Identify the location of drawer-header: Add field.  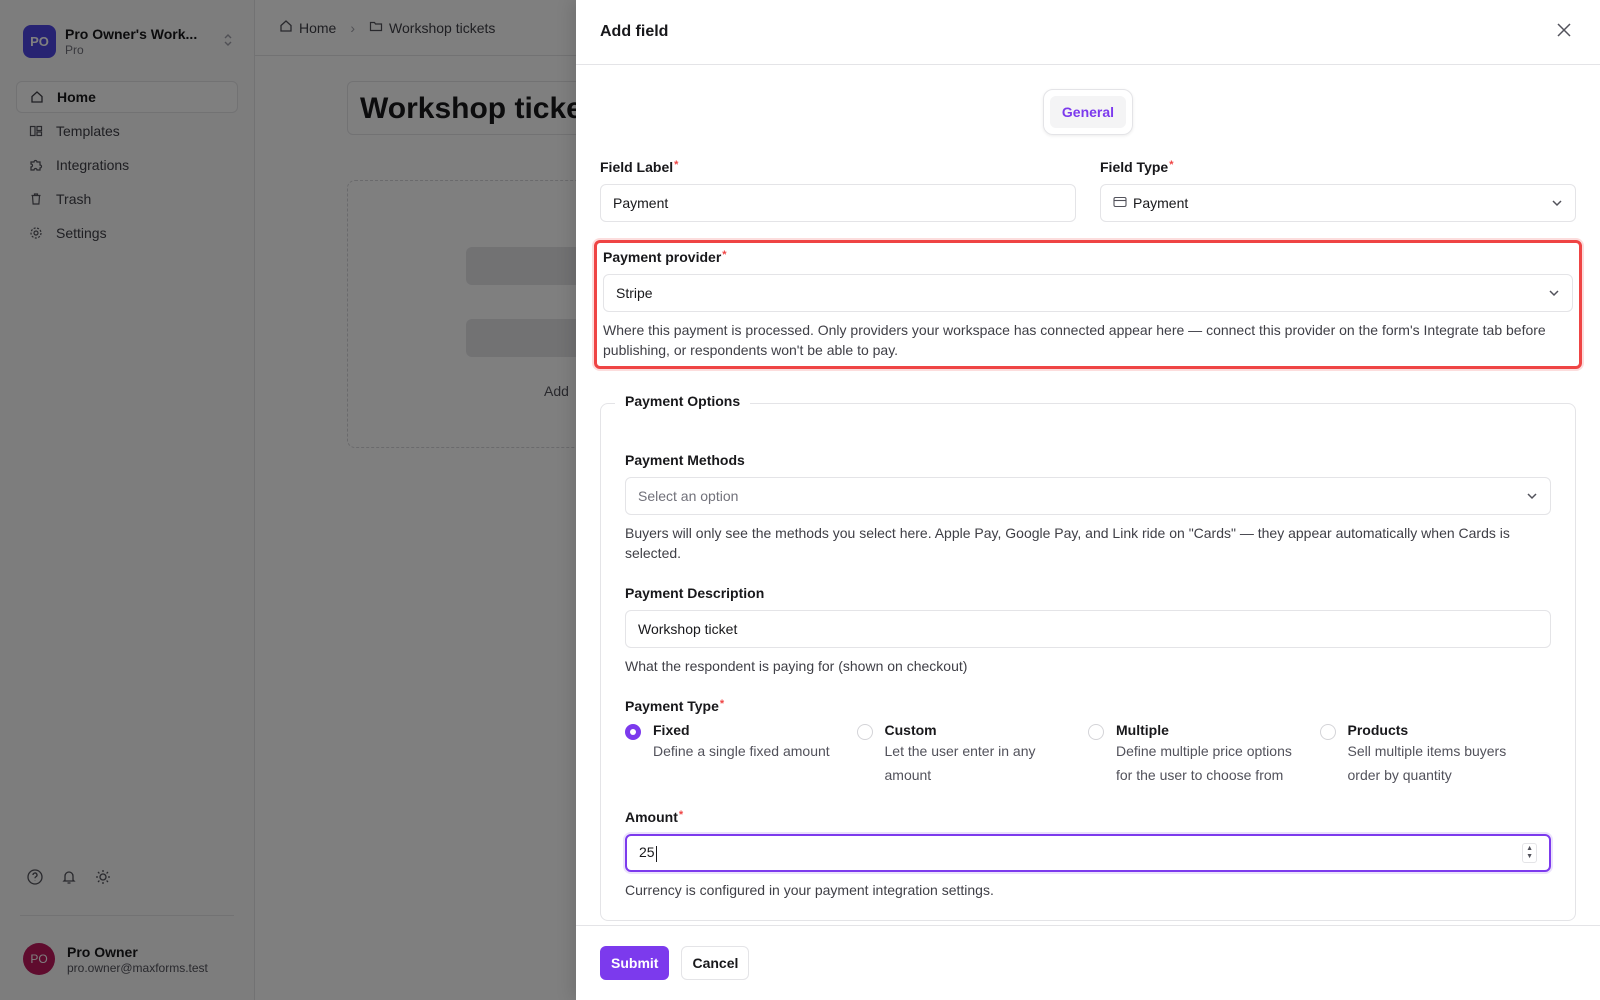
(1088, 32).